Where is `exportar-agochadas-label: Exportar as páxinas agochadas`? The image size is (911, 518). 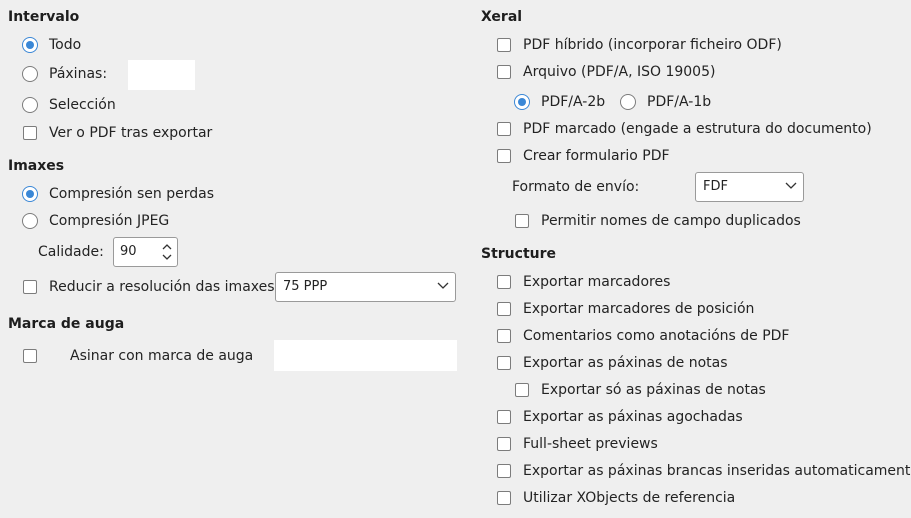
exportar-agochadas-label: Exportar as páxinas agochadas is located at coordinates (633, 417).